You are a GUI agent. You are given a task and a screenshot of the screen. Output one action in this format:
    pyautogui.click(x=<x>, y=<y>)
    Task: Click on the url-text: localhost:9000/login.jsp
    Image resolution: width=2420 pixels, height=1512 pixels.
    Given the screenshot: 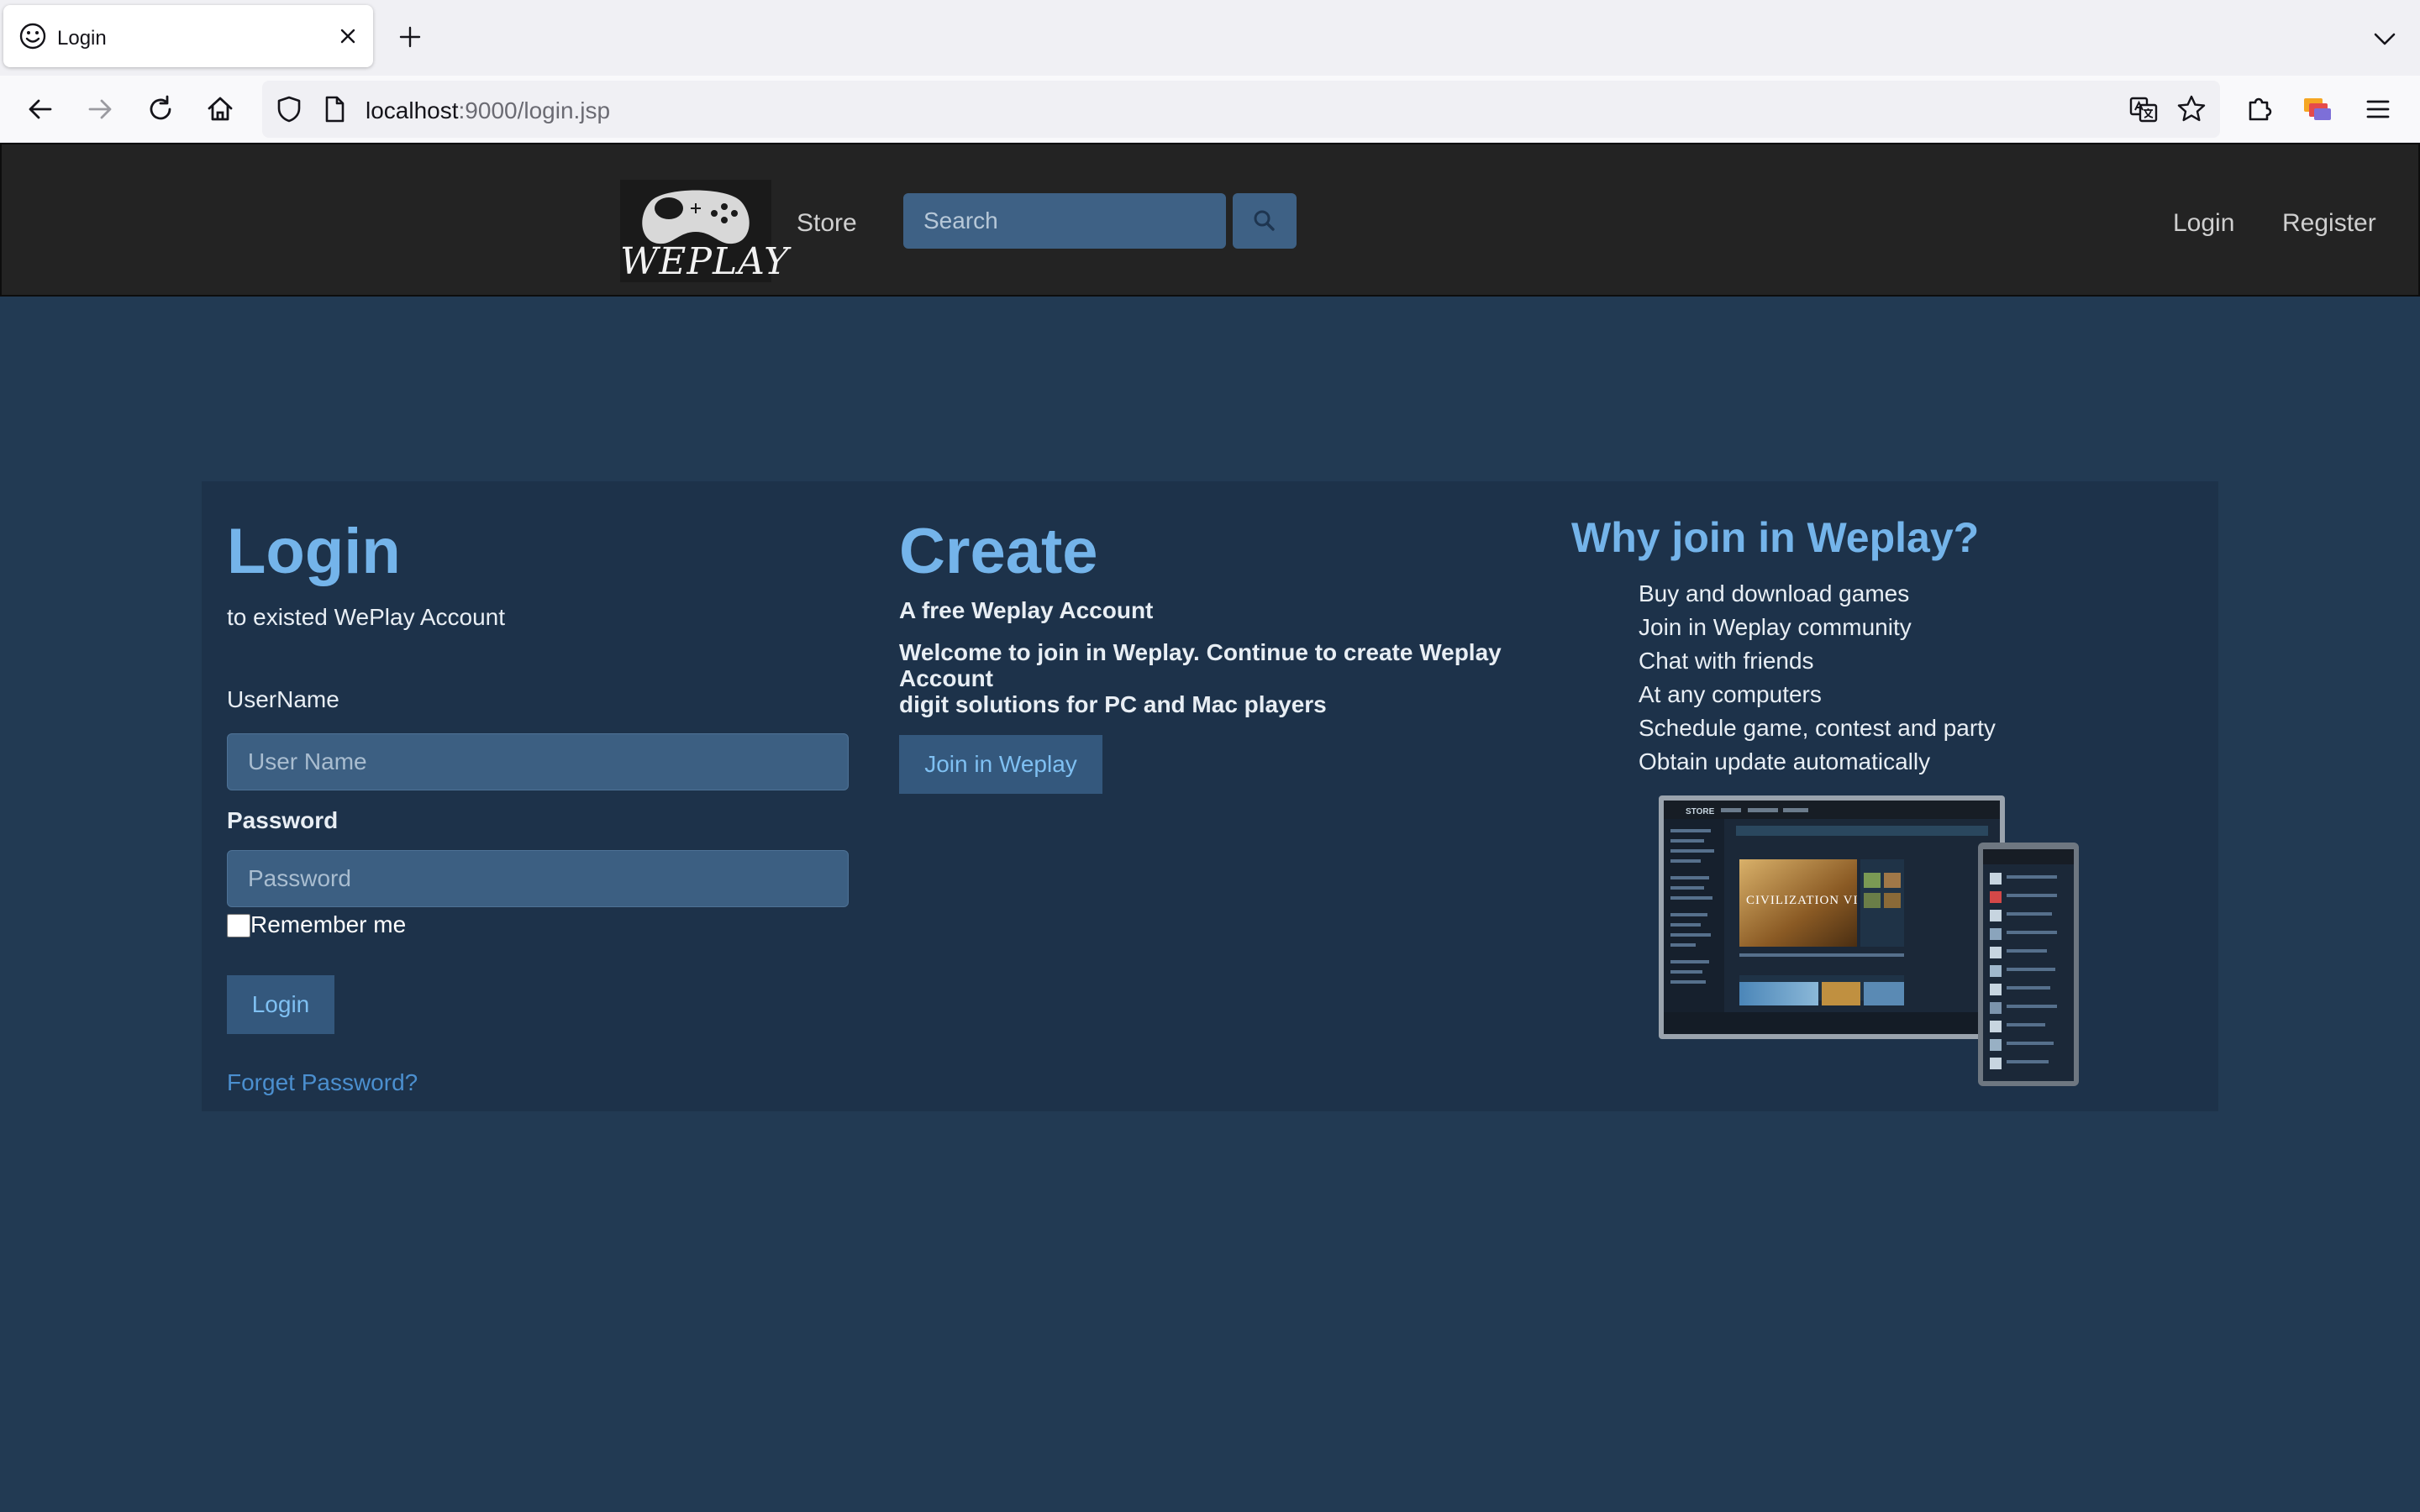 What is the action you would take?
    pyautogui.click(x=488, y=110)
    